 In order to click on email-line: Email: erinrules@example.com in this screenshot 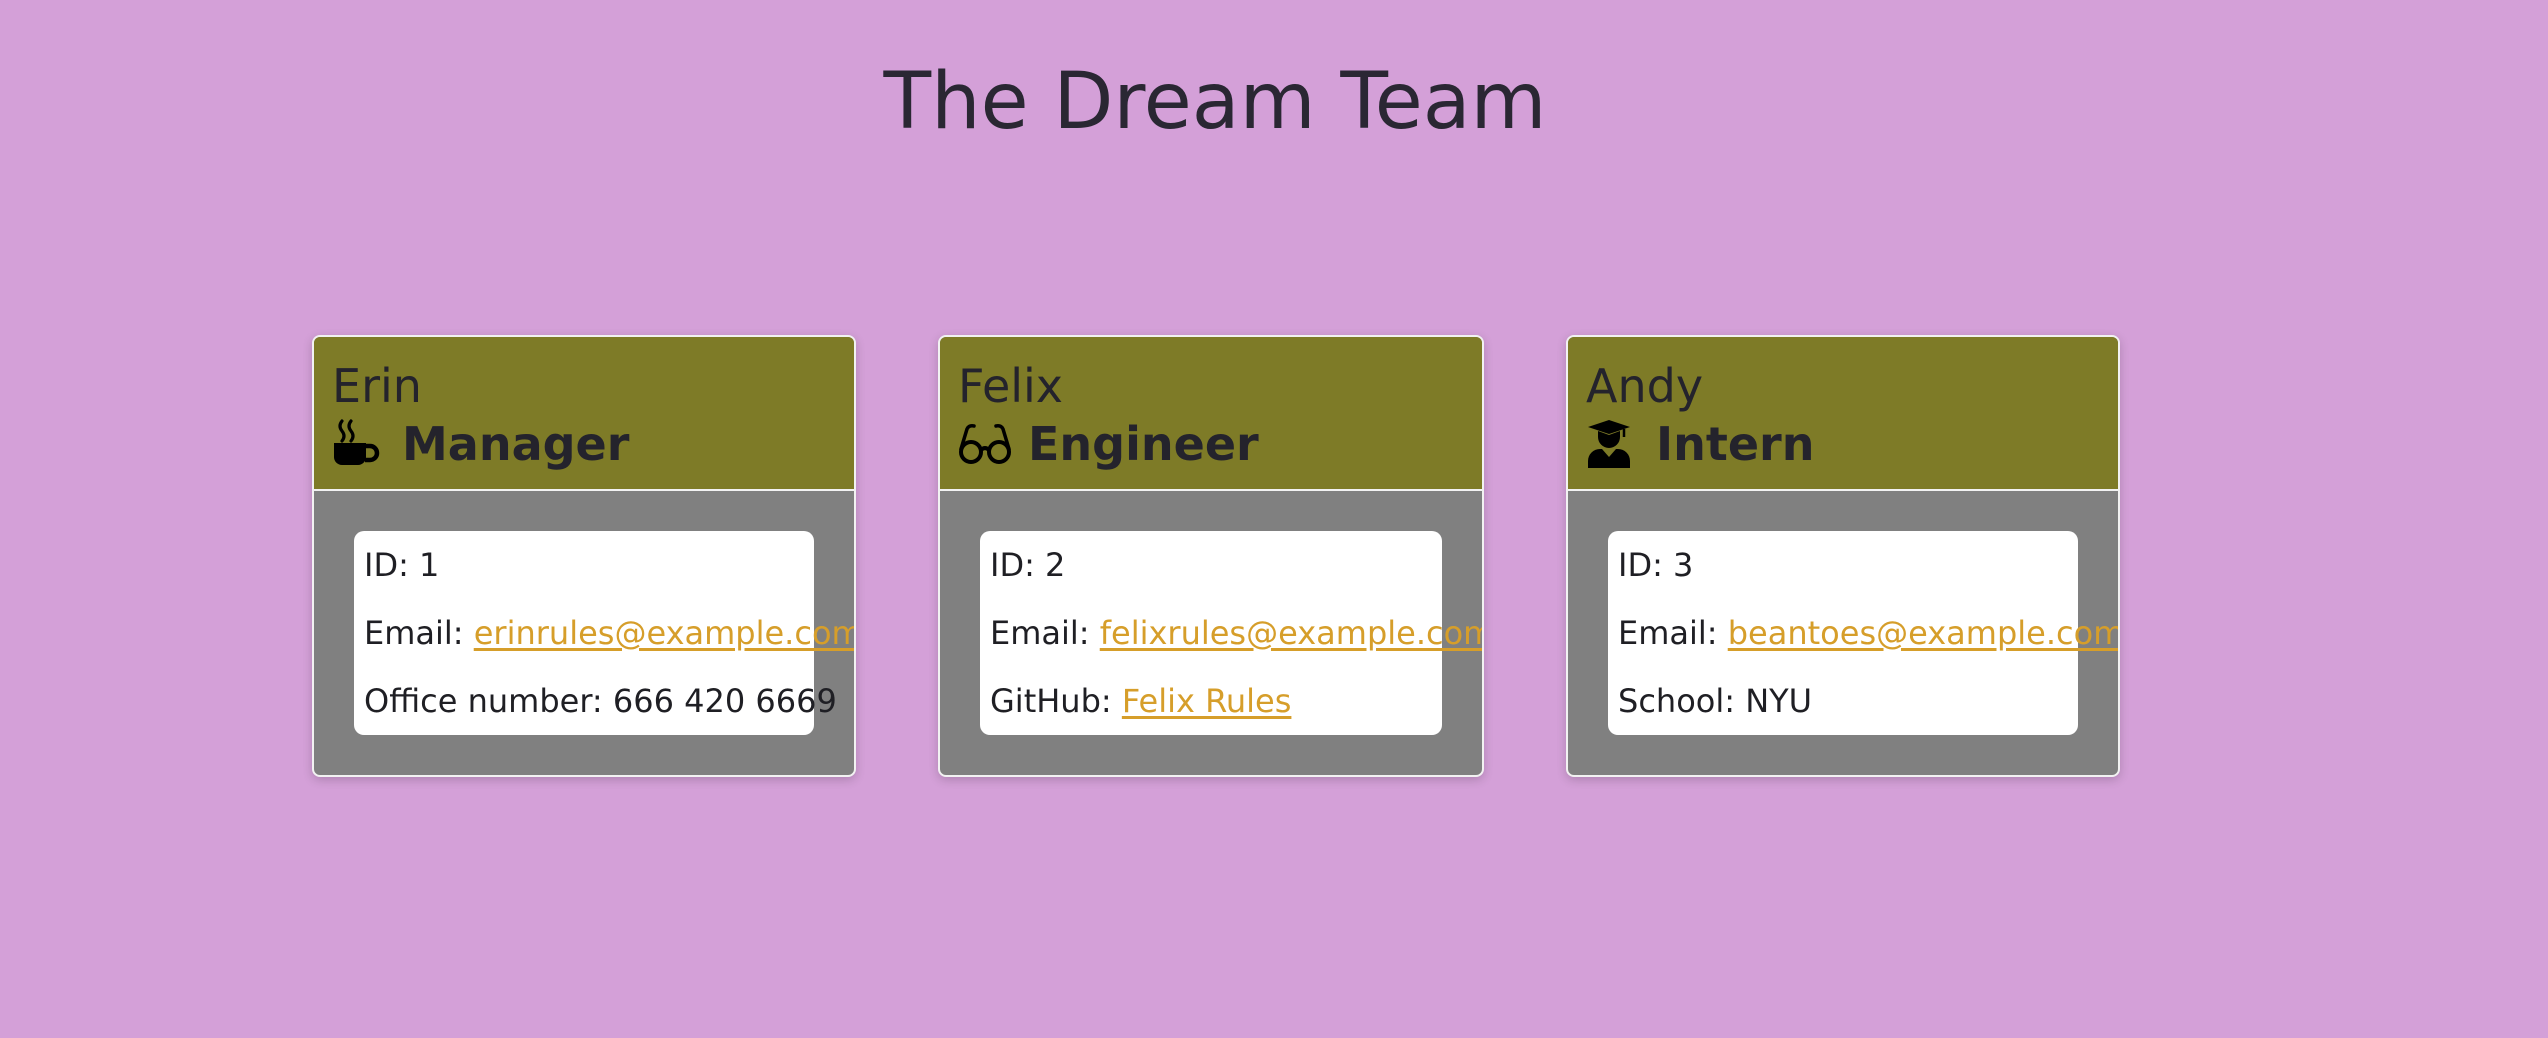, I will do `click(609, 633)`.